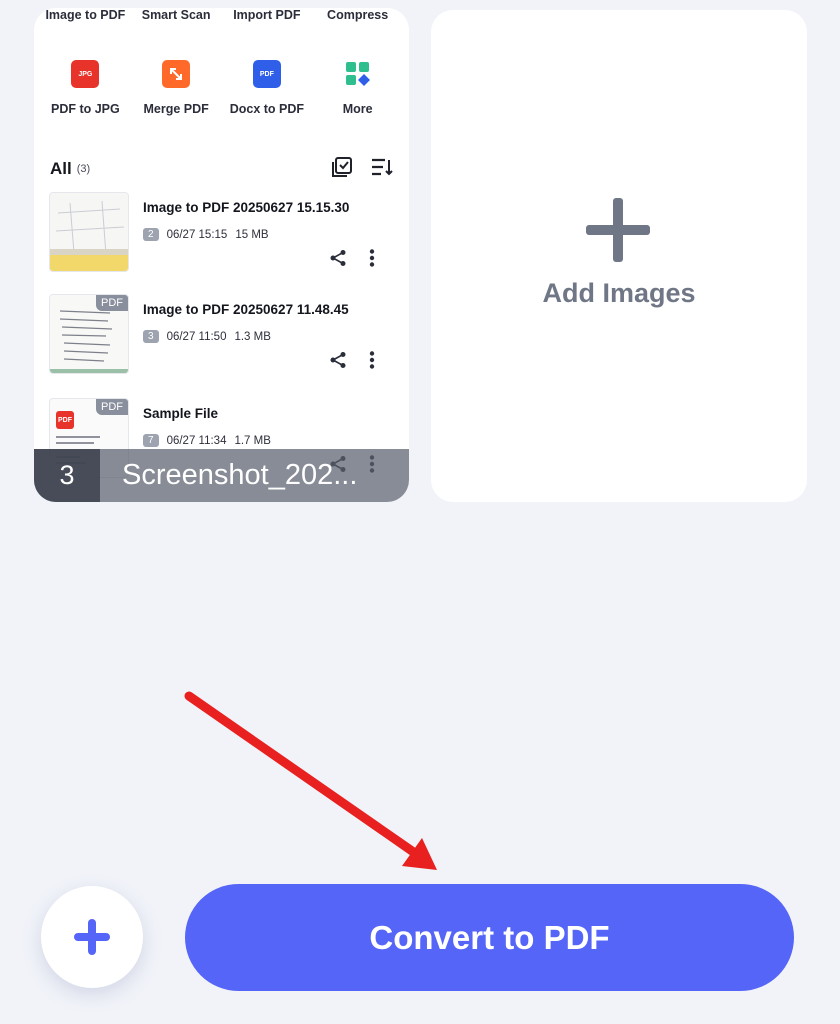 This screenshot has width=840, height=1024. I want to click on page-count-badge: 7, so click(151, 440).